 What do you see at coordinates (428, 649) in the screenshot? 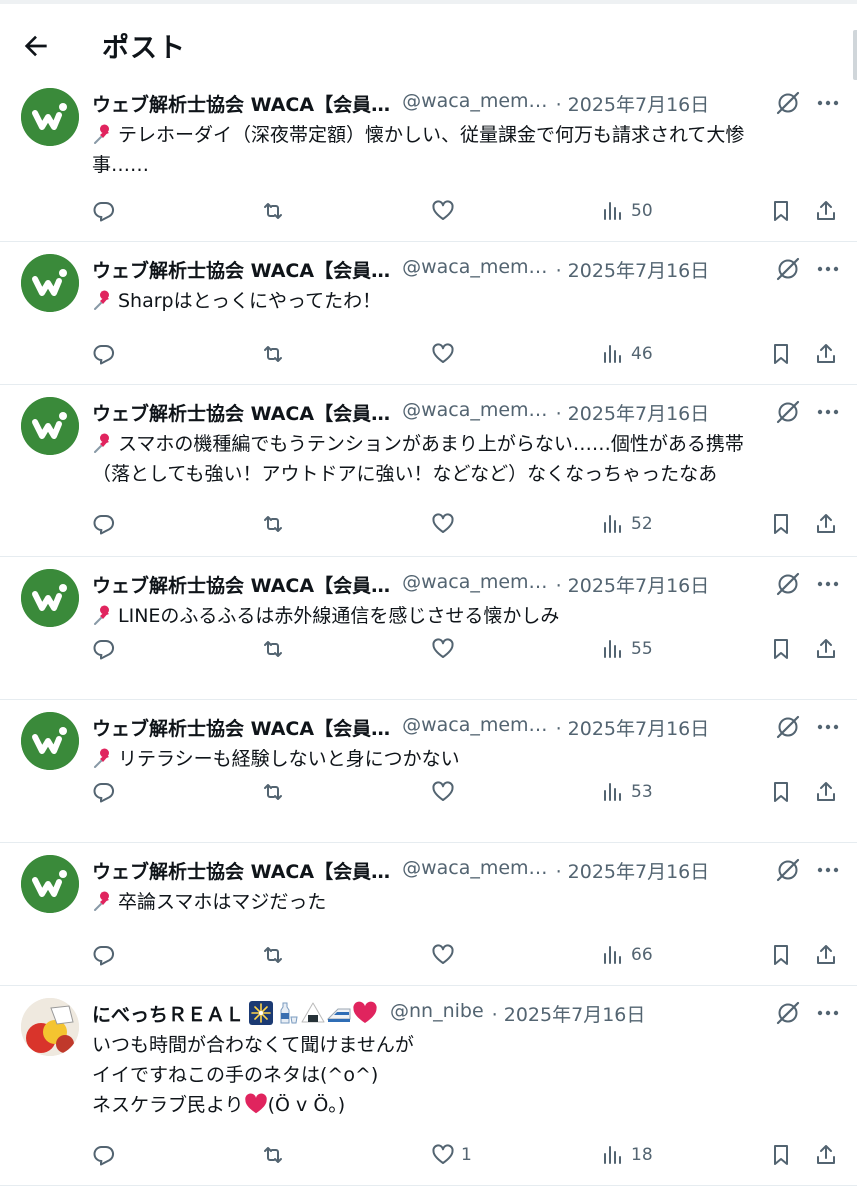
I see `action-bar: 55` at bounding box center [428, 649].